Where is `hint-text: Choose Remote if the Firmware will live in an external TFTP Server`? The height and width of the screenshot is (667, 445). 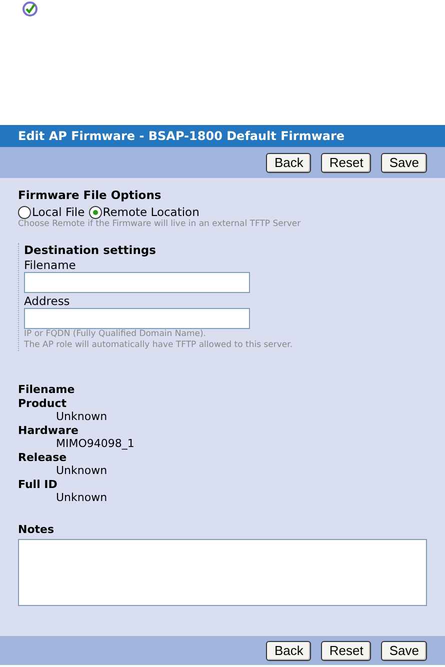
hint-text: Choose Remote if the Firmware will live in an external TFTP Server is located at coordinates (160, 224).